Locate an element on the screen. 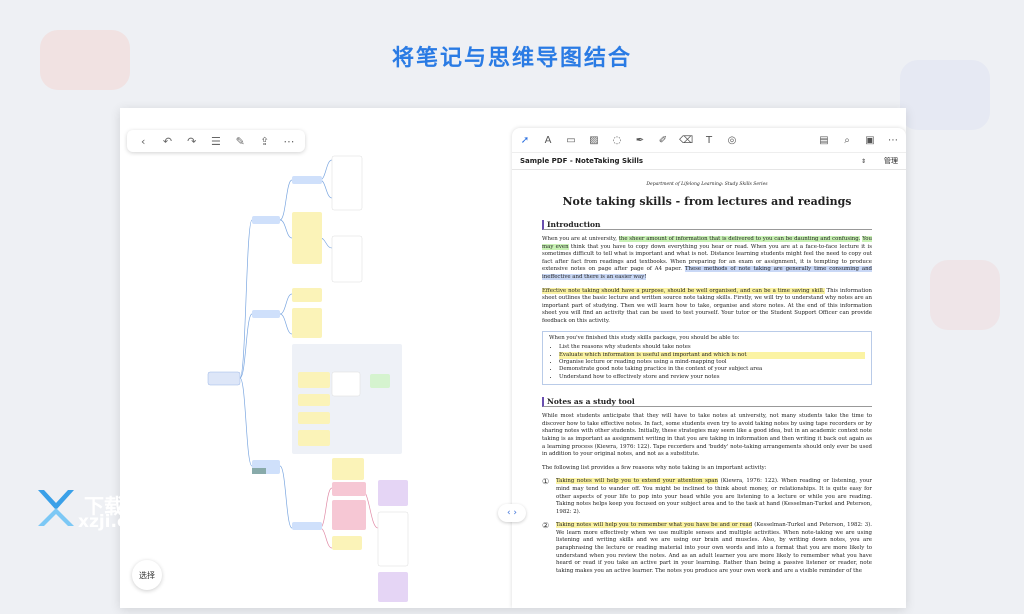 The height and width of the screenshot is (614, 1024). shape-icon: ◎ is located at coordinates (732, 140).